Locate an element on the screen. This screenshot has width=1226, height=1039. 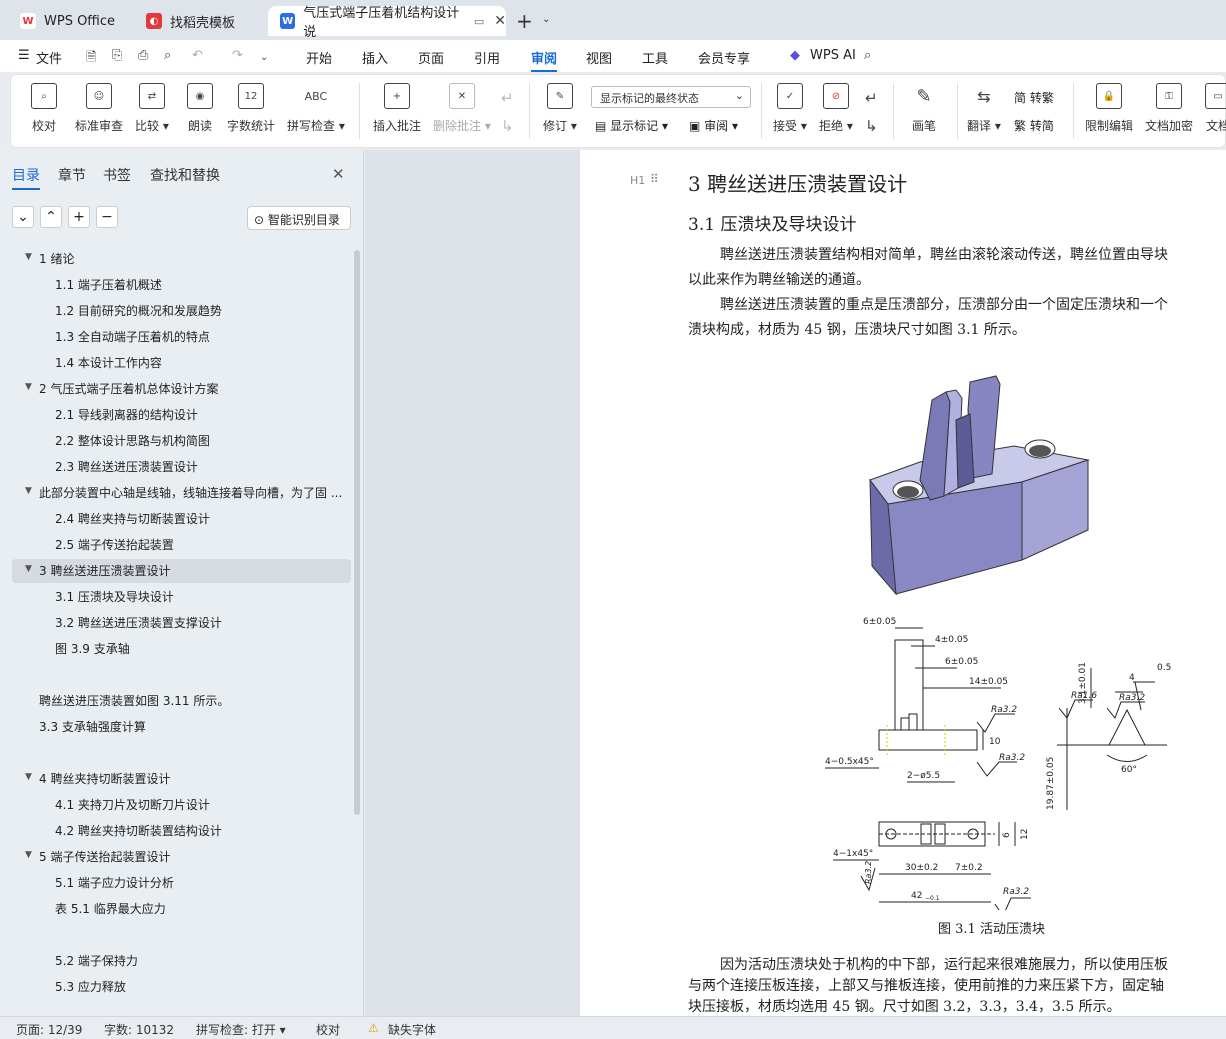
menu-references: 引用 is located at coordinates (487, 57).